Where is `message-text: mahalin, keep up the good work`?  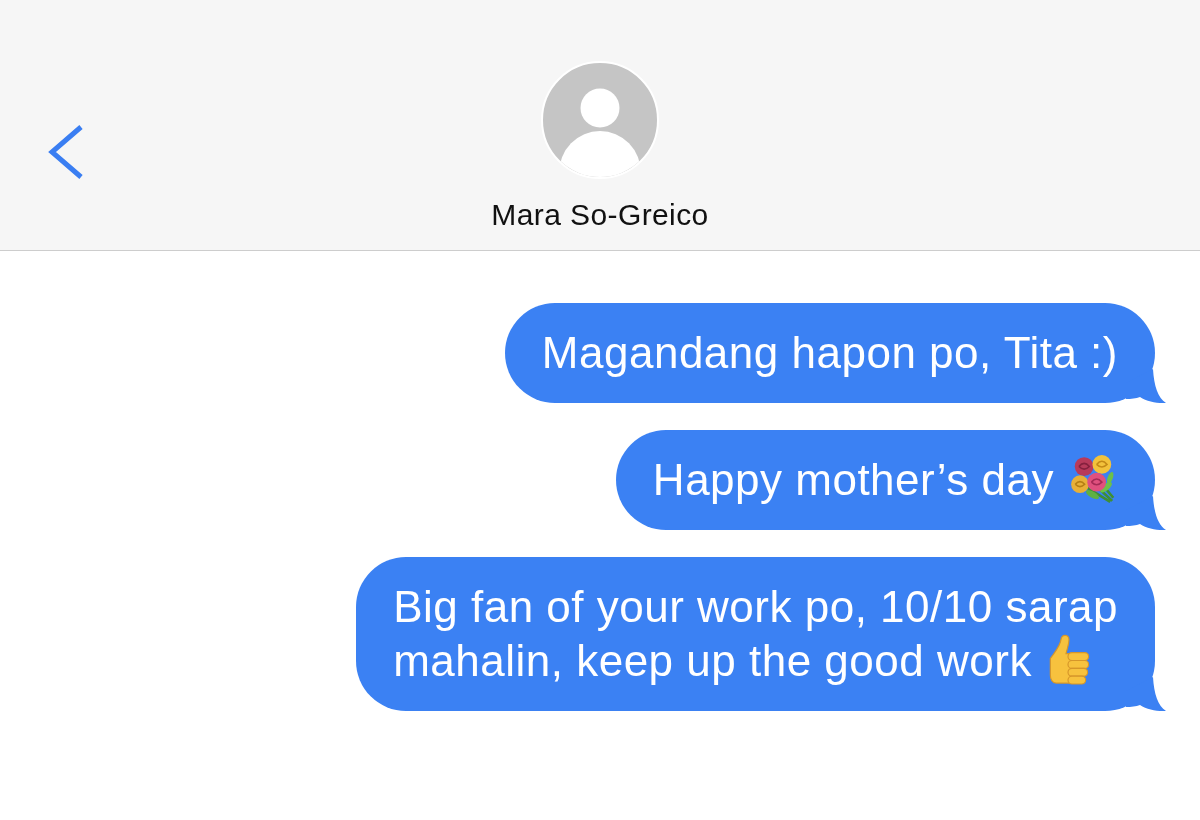
message-text: mahalin, keep up the good work is located at coordinates (712, 660).